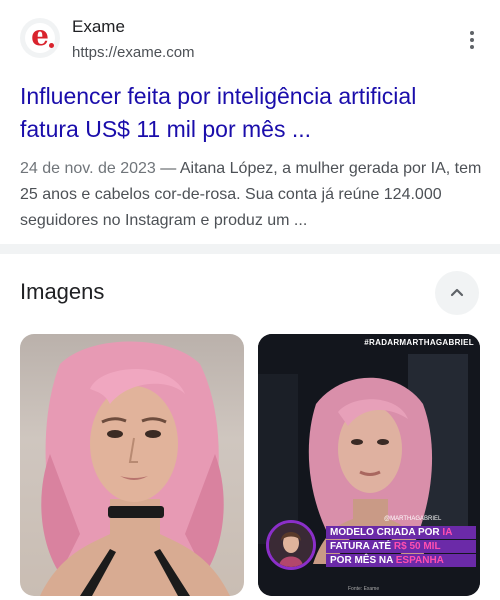 This screenshot has height=600, width=500. What do you see at coordinates (133, 52) in the screenshot?
I see `site-url: https://exame.com` at bounding box center [133, 52].